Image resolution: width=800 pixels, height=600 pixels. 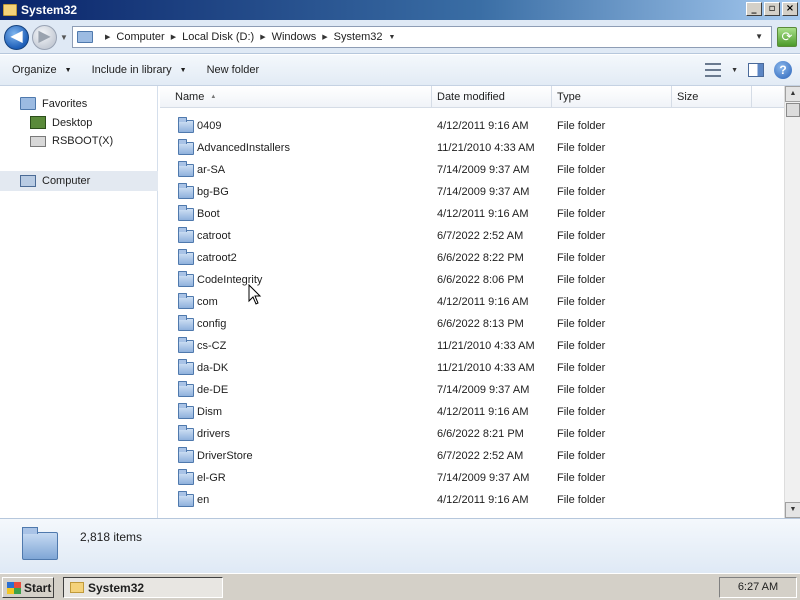 What do you see at coordinates (758, 587) in the screenshot?
I see `system-clock: 6:27 AM` at bounding box center [758, 587].